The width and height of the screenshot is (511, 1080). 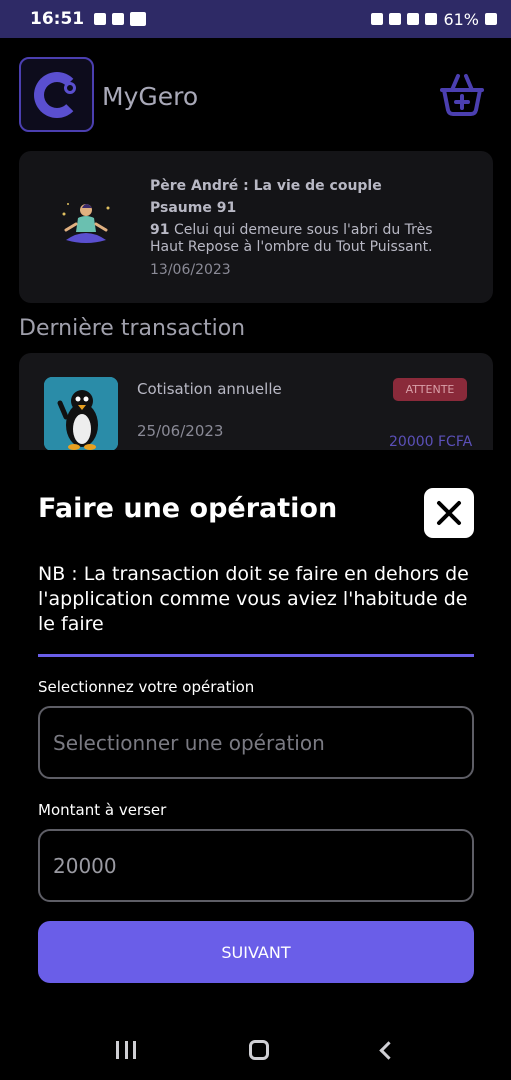 I want to click on quote-psalm: Psaume 91, so click(x=193, y=208).